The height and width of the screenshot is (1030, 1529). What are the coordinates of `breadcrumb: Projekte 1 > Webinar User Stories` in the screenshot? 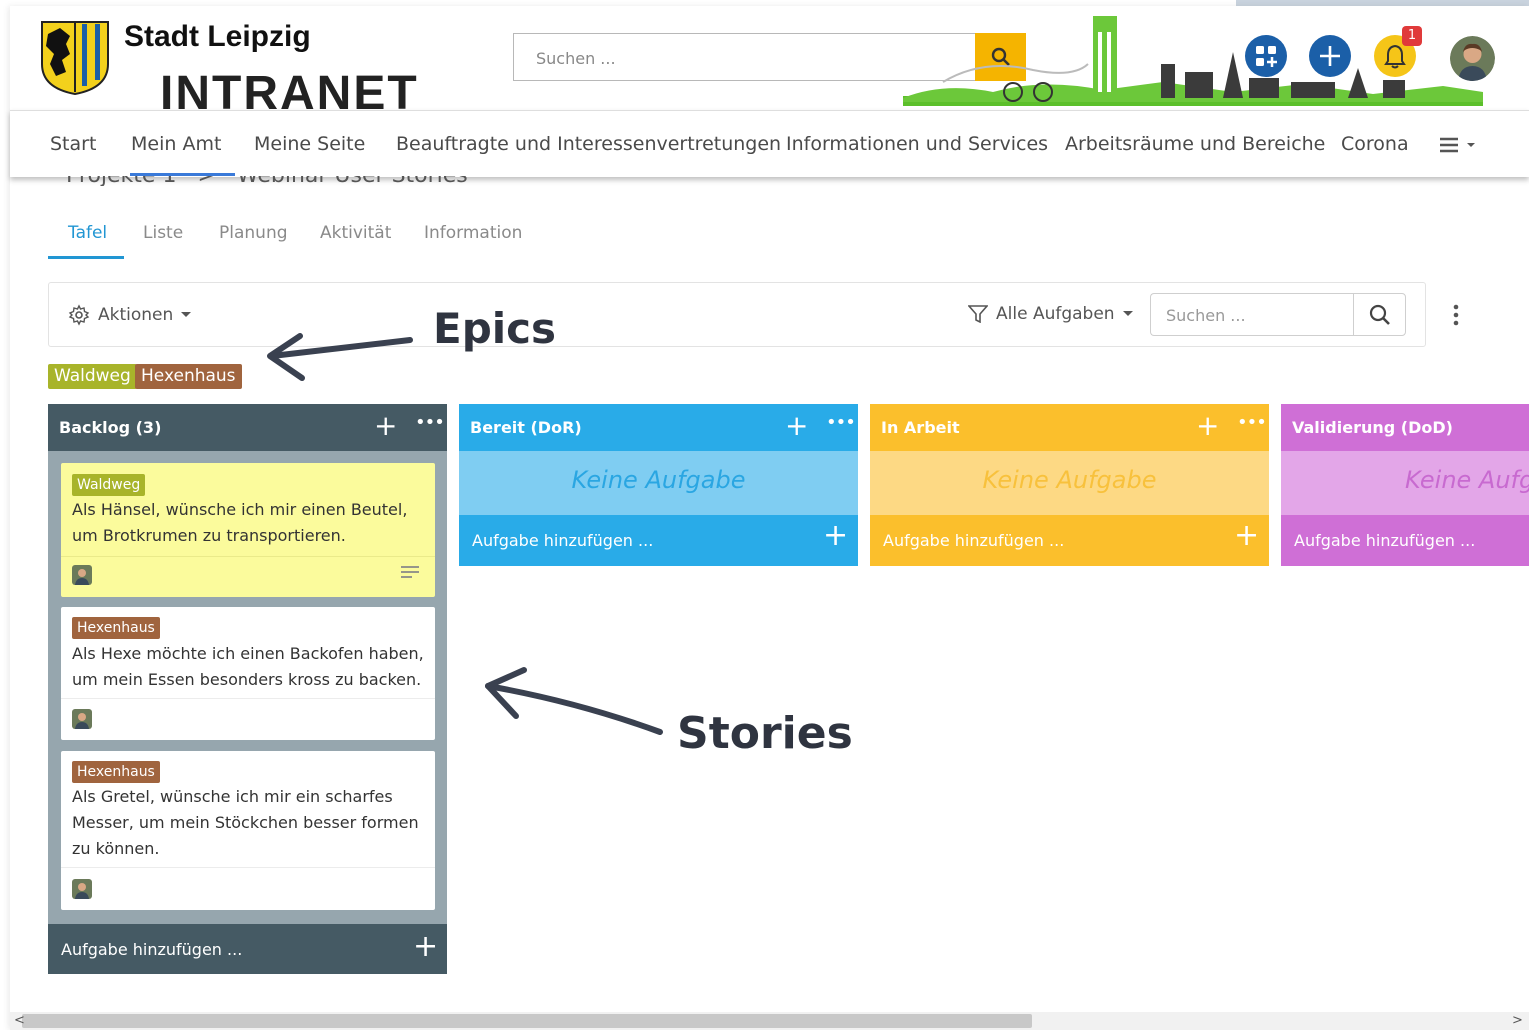 It's located at (267, 181).